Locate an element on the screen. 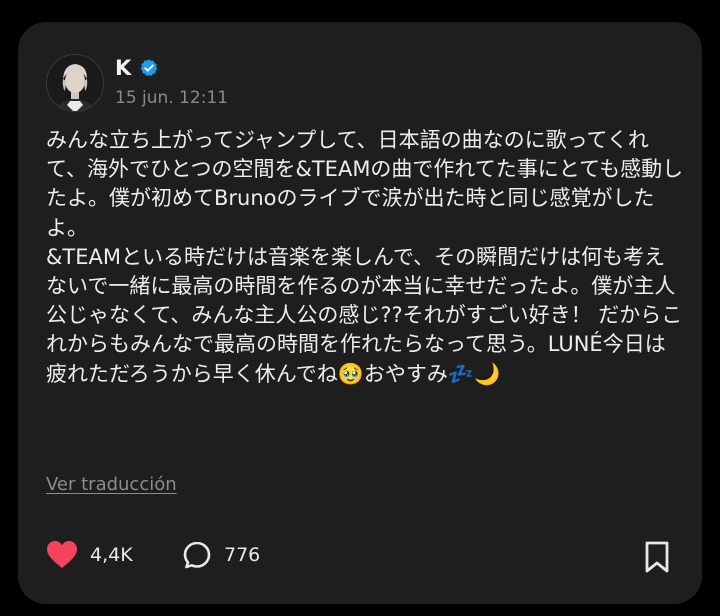 The width and height of the screenshot is (720, 616). avatar-portrait-icon is located at coordinates (75, 83).